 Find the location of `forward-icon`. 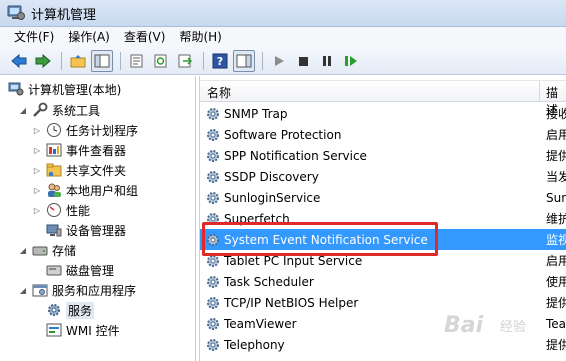

forward-icon is located at coordinates (43, 61).